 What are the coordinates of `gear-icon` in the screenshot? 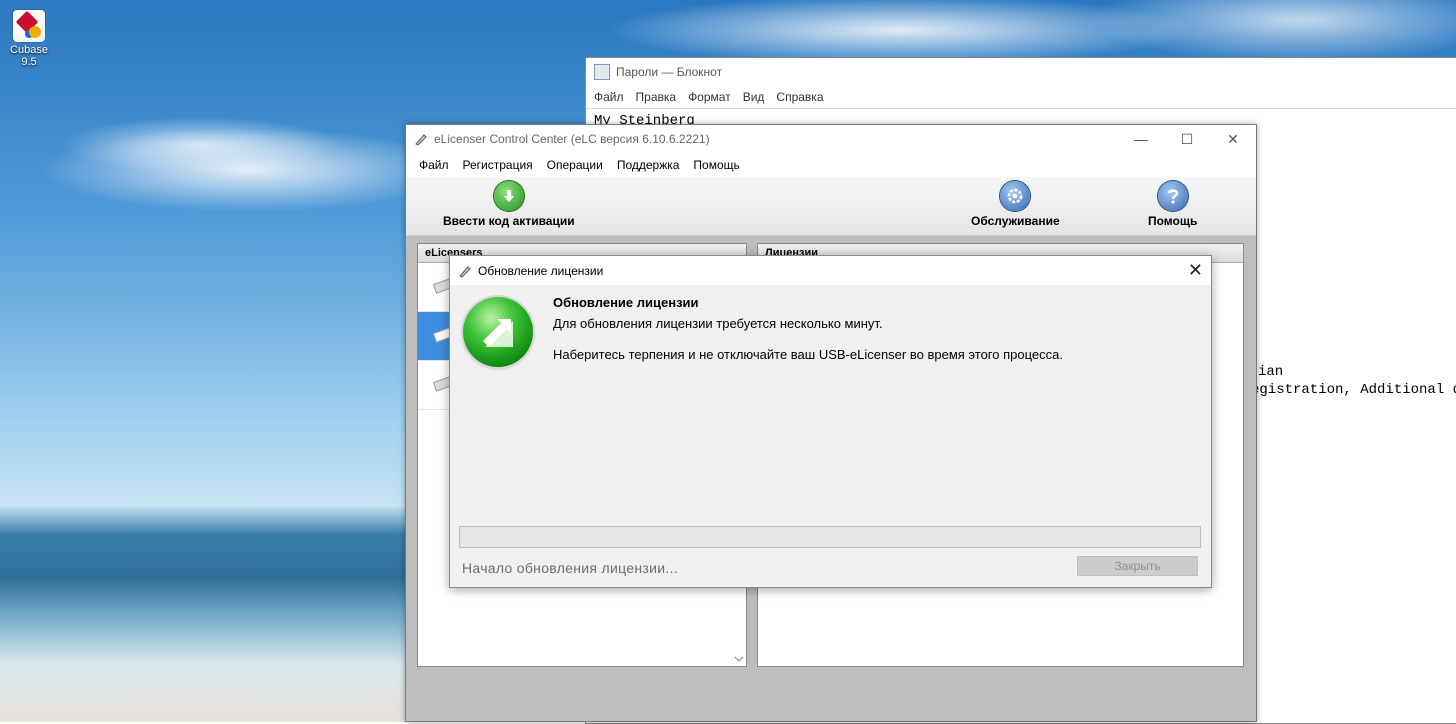 It's located at (1015, 196).